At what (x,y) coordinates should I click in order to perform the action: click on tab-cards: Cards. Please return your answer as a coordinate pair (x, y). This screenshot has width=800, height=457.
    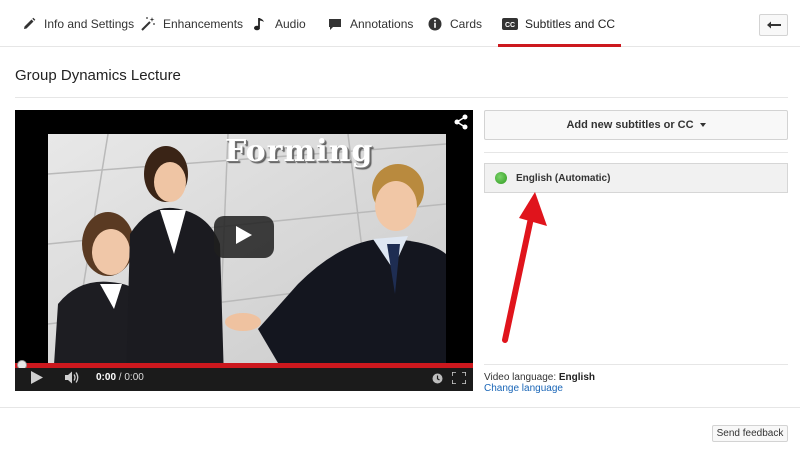
    Looking at the image, I should click on (454, 23).